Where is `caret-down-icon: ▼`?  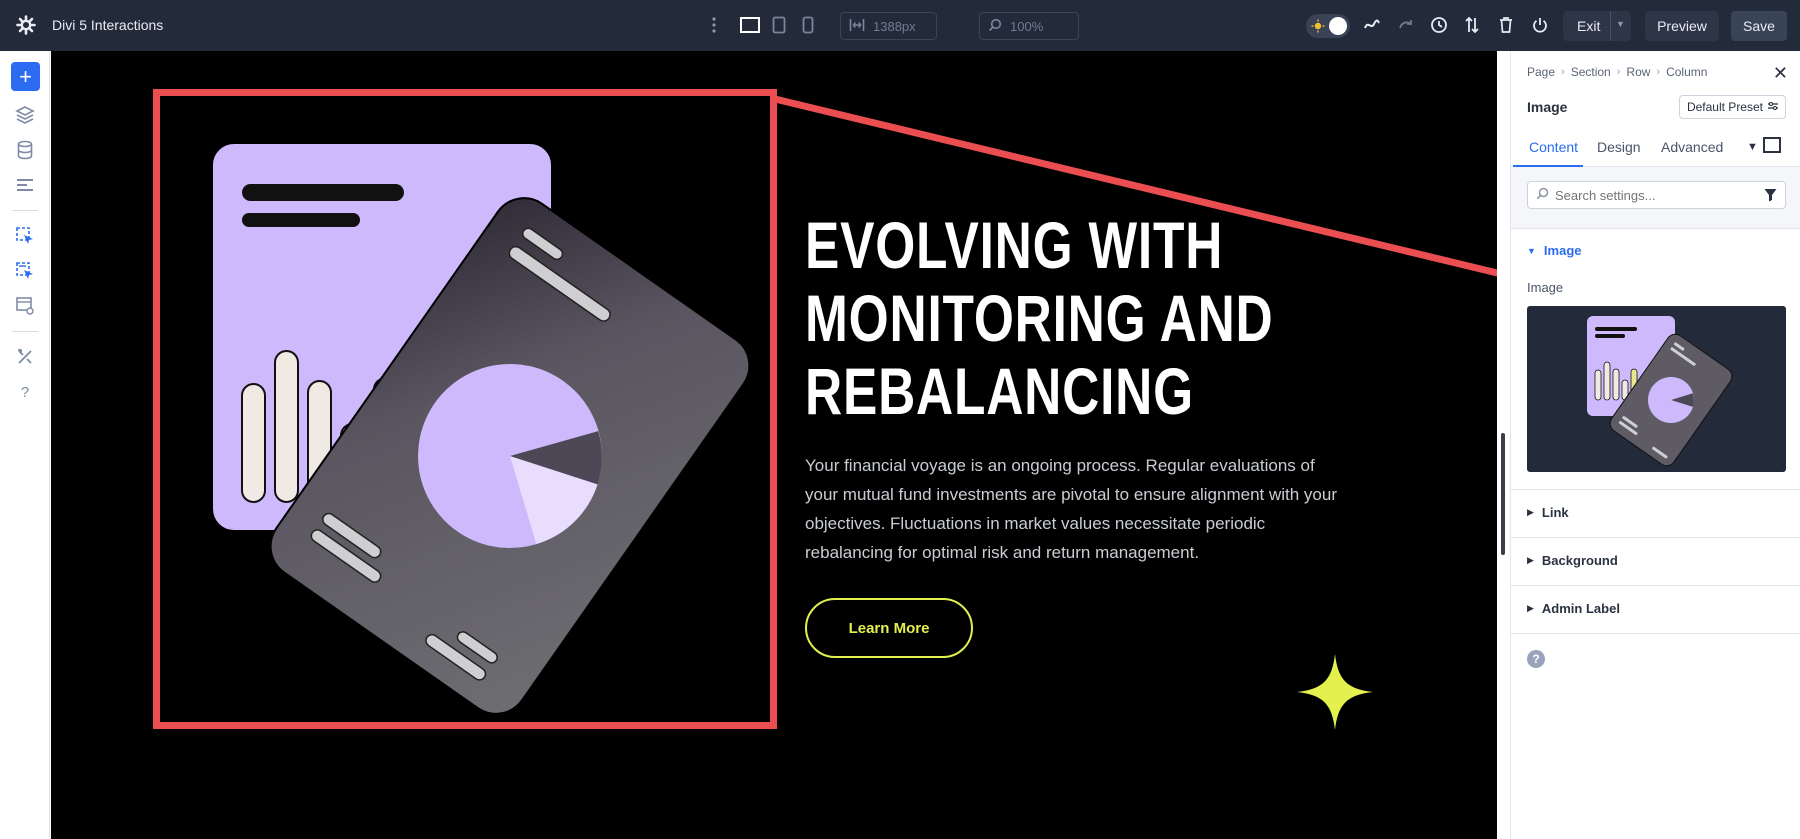
caret-down-icon: ▼ is located at coordinates (1531, 250).